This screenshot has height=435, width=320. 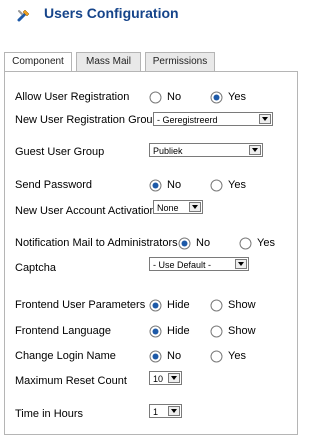 I want to click on page-header: Users Configuration, so click(x=150, y=15).